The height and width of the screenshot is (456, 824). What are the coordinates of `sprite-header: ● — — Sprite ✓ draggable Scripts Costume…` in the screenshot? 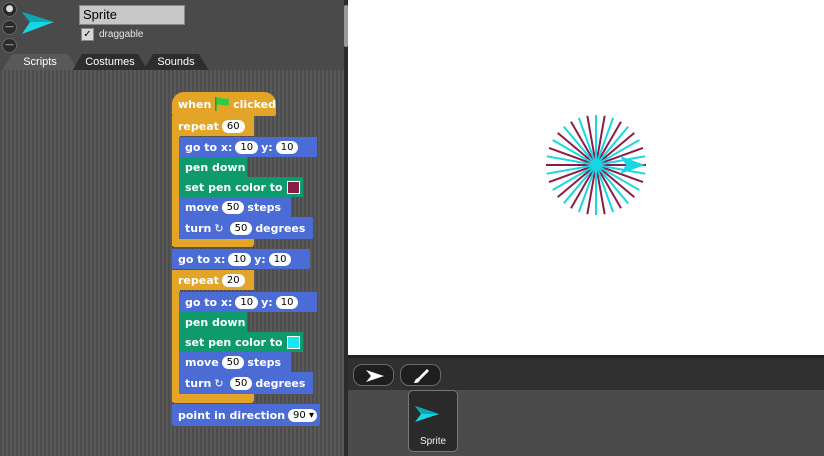 It's located at (172, 35).